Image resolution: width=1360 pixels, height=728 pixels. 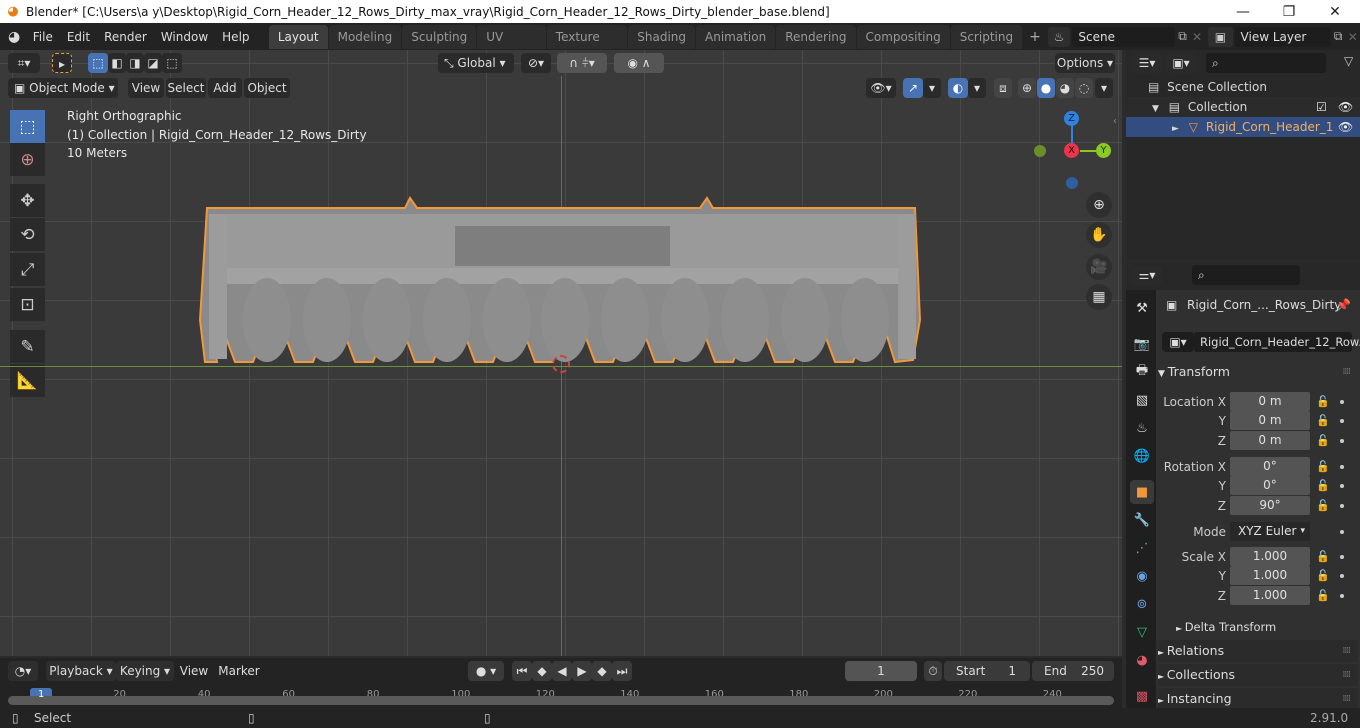 What do you see at coordinates (1243, 87) in the screenshot?
I see `outliner-row-scene-collection: ▤ Scene Collection` at bounding box center [1243, 87].